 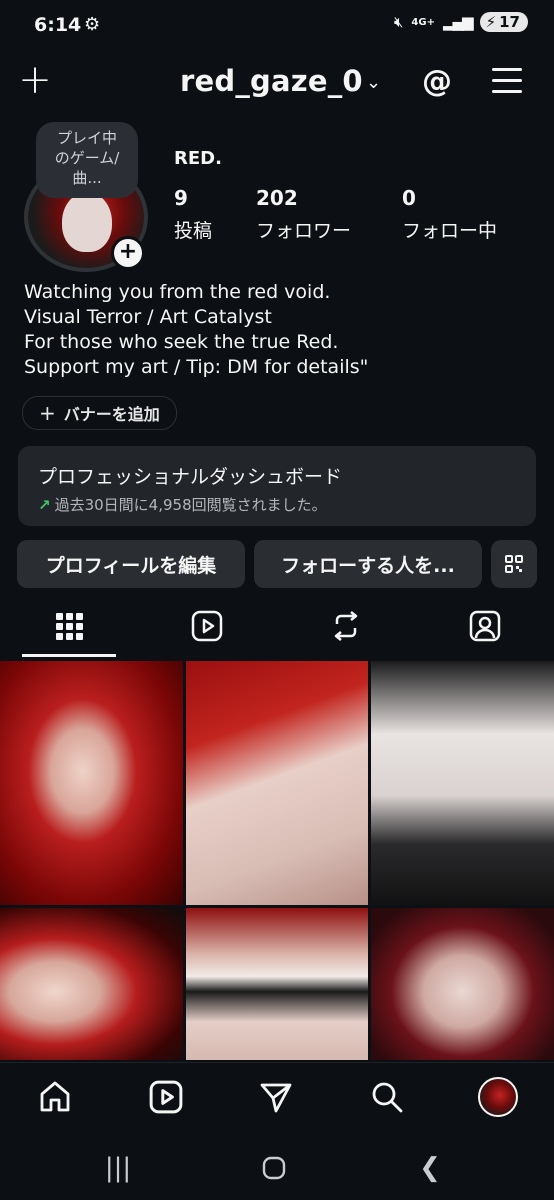 I want to click on send-paper-plane-icon, so click(x=276, y=1098).